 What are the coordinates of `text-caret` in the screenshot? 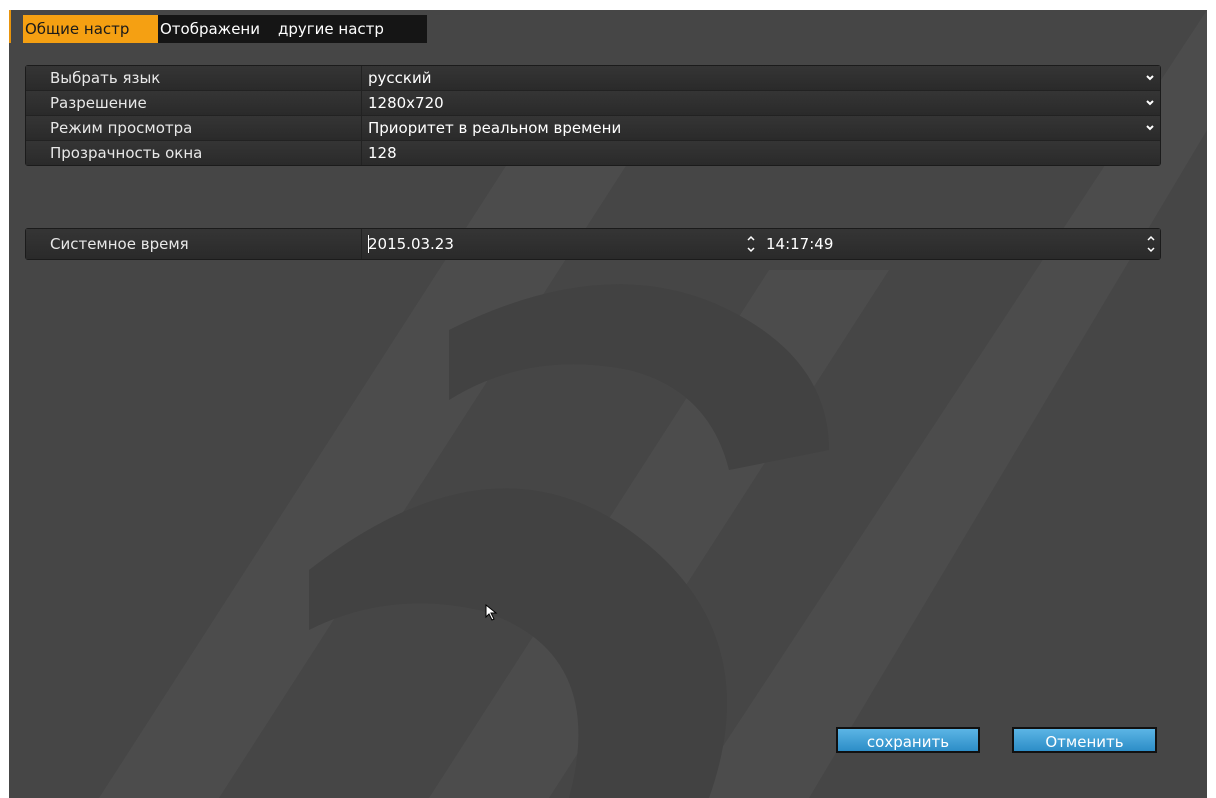 It's located at (368, 244).